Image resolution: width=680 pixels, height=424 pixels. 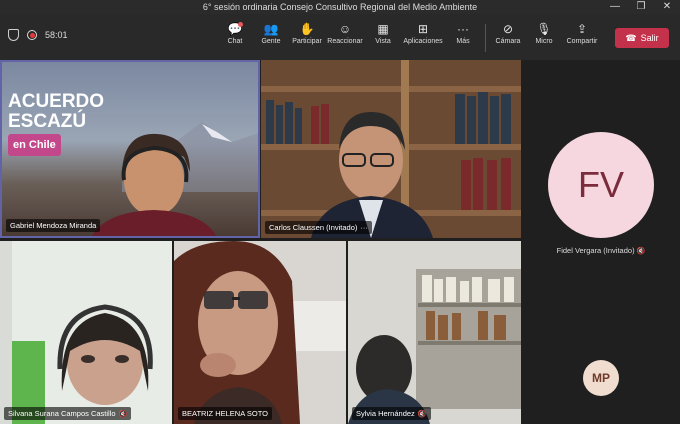 I want to click on participant-name-tag: BEATRIZ HELENA SOTO, so click(x=225, y=413).